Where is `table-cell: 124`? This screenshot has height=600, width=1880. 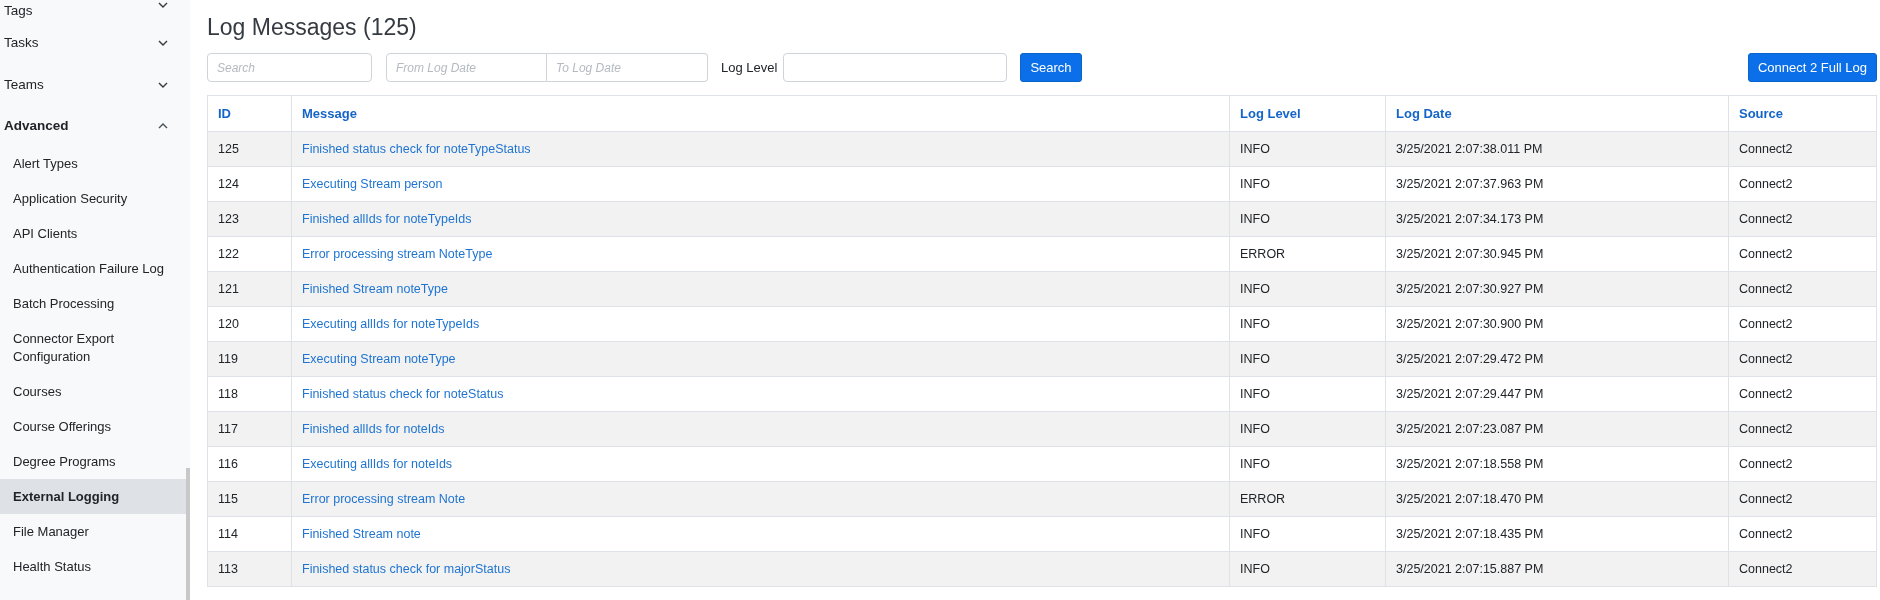
table-cell: 124 is located at coordinates (249, 184).